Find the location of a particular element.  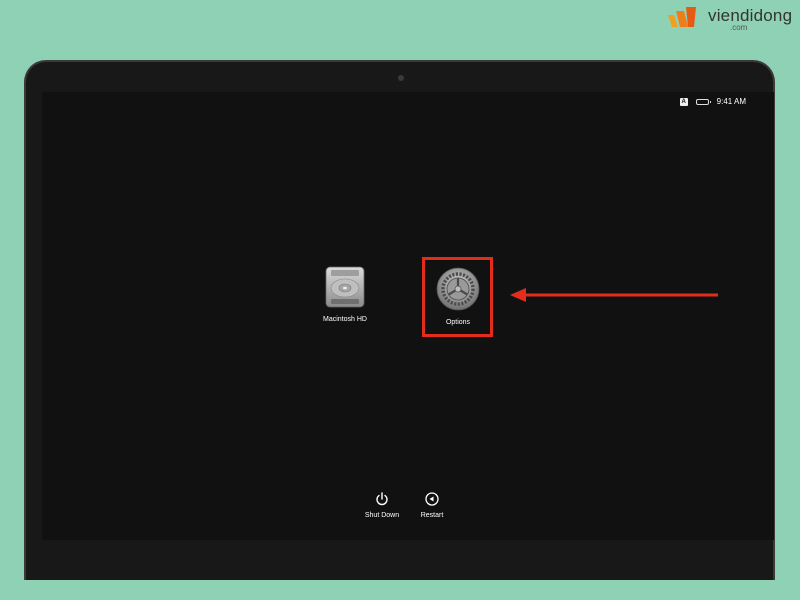

watermark-brand: viendidong is located at coordinates (750, 15).